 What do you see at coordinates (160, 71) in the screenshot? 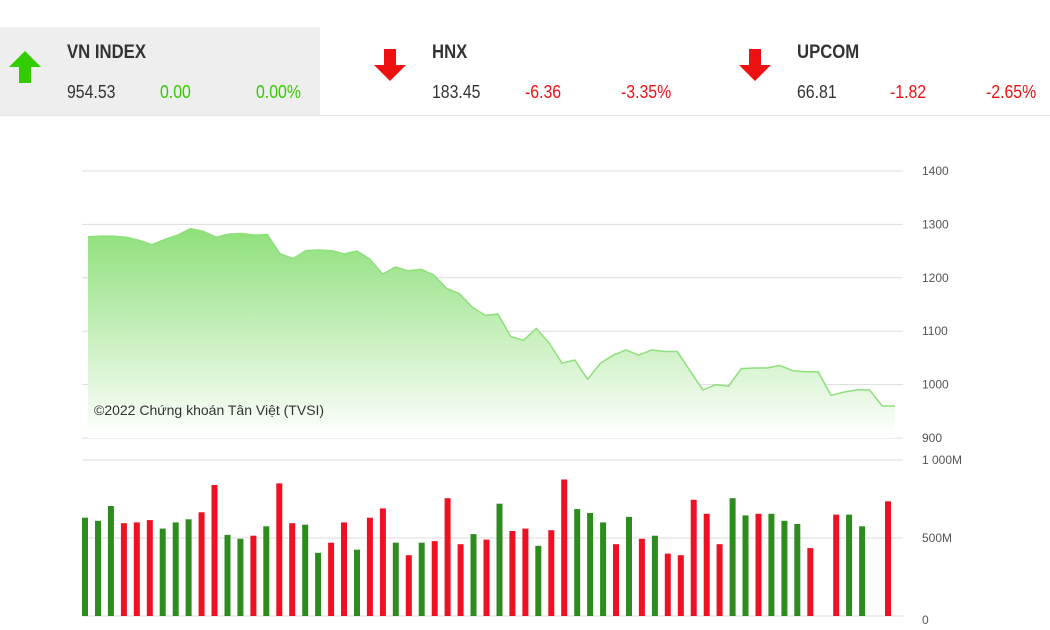
I see `index-card-vnindex: VN INDEX 954.53 0.00 0.00%` at bounding box center [160, 71].